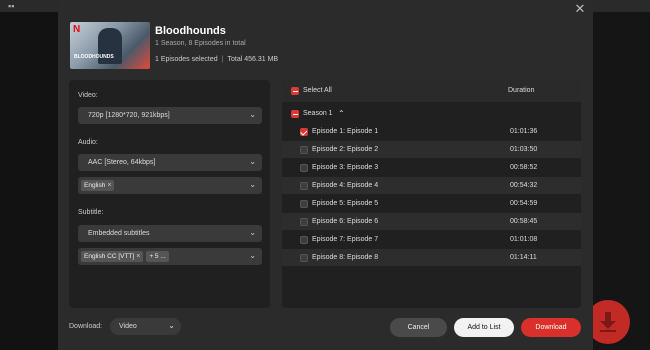 This screenshot has width=650, height=350. I want to click on episode-duration: 00:58:45, so click(524, 221).